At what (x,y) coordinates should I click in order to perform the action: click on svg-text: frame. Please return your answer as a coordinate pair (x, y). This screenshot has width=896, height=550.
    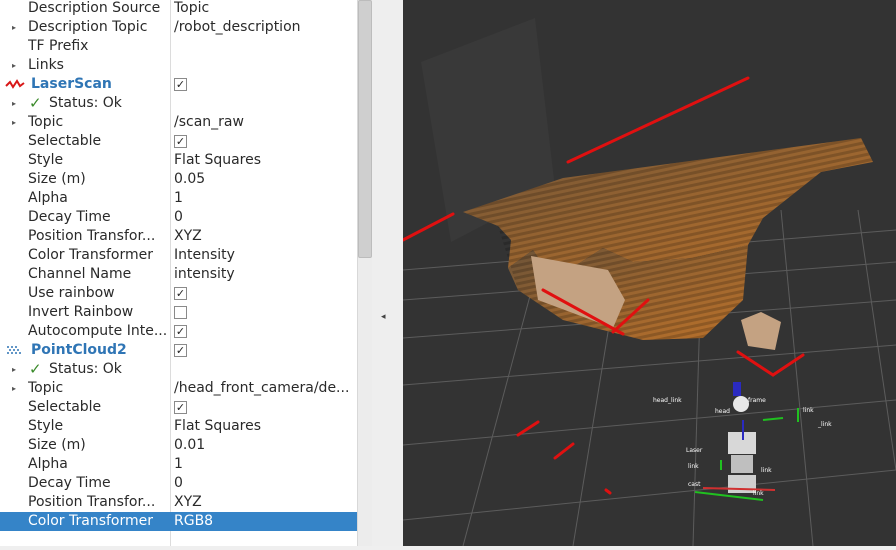
    Looking at the image, I should click on (757, 400).